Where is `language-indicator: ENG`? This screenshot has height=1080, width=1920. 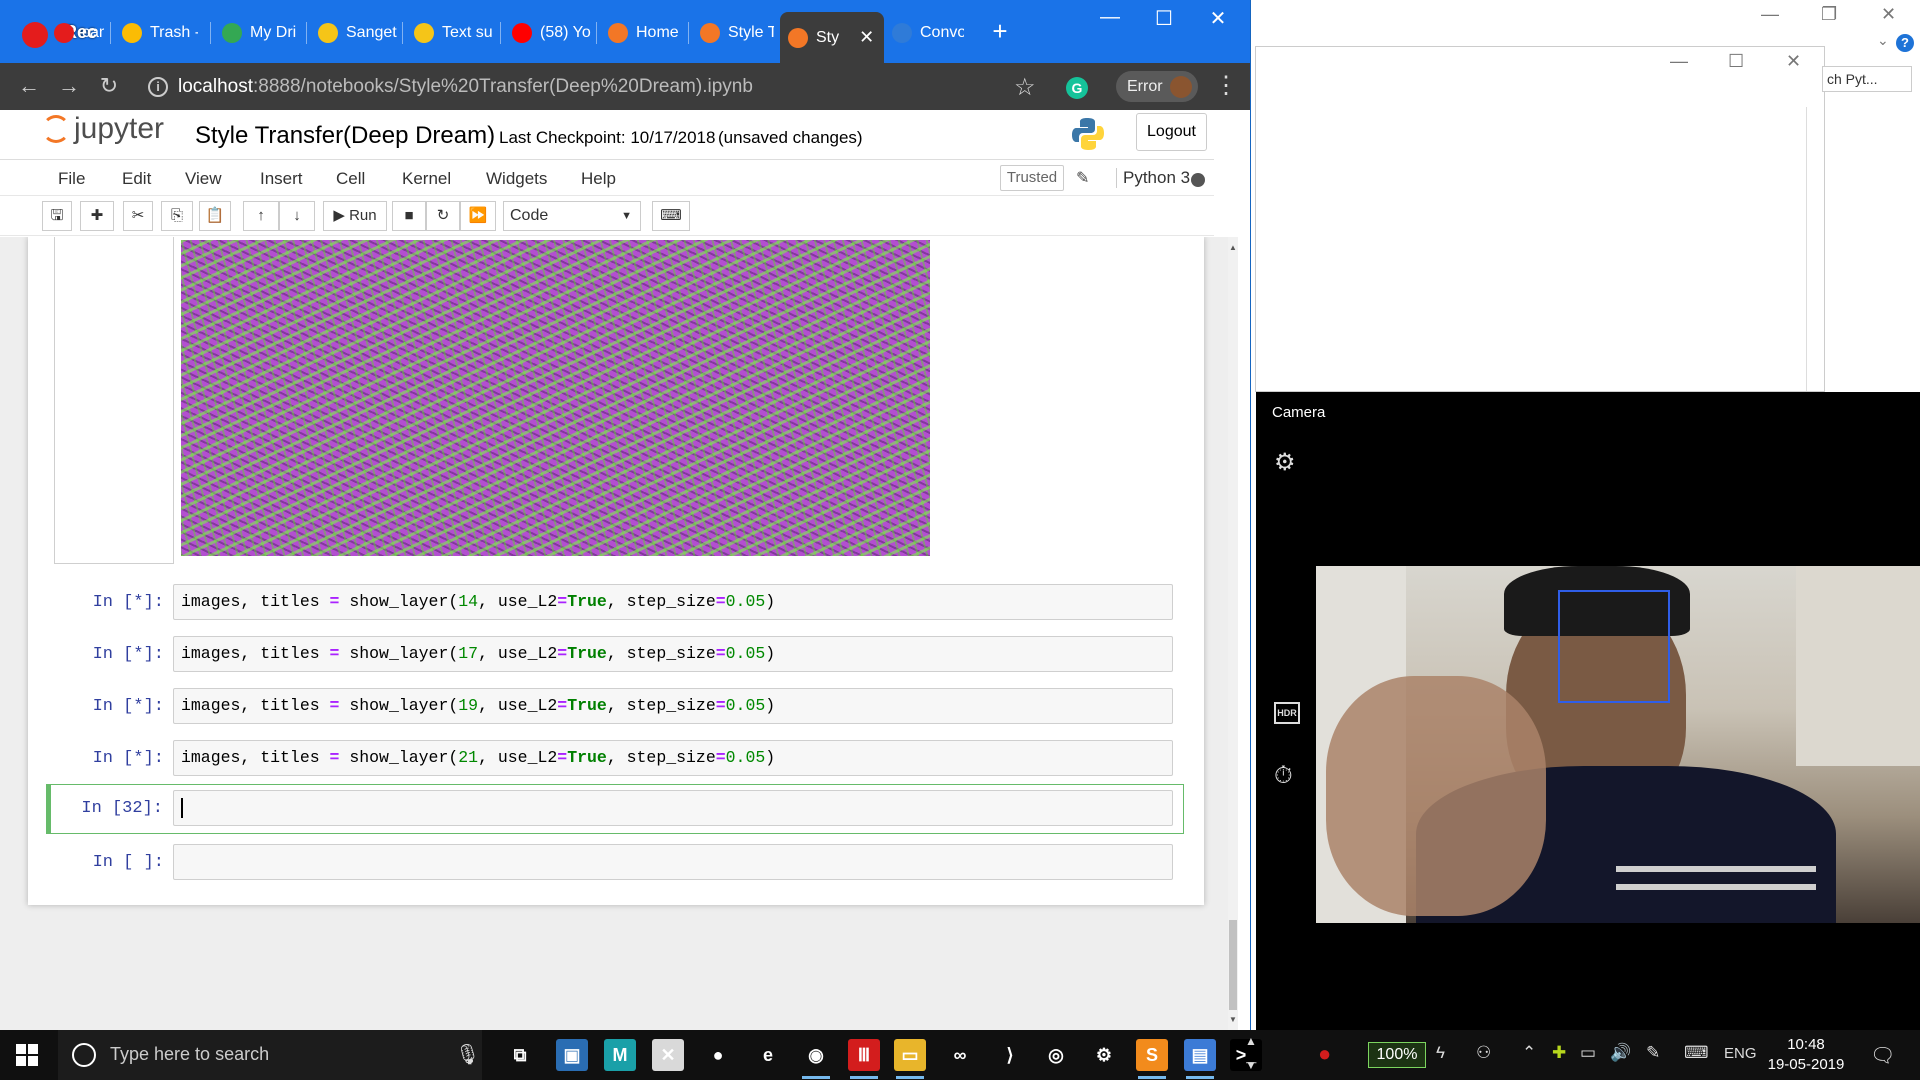 language-indicator: ENG is located at coordinates (1740, 1053).